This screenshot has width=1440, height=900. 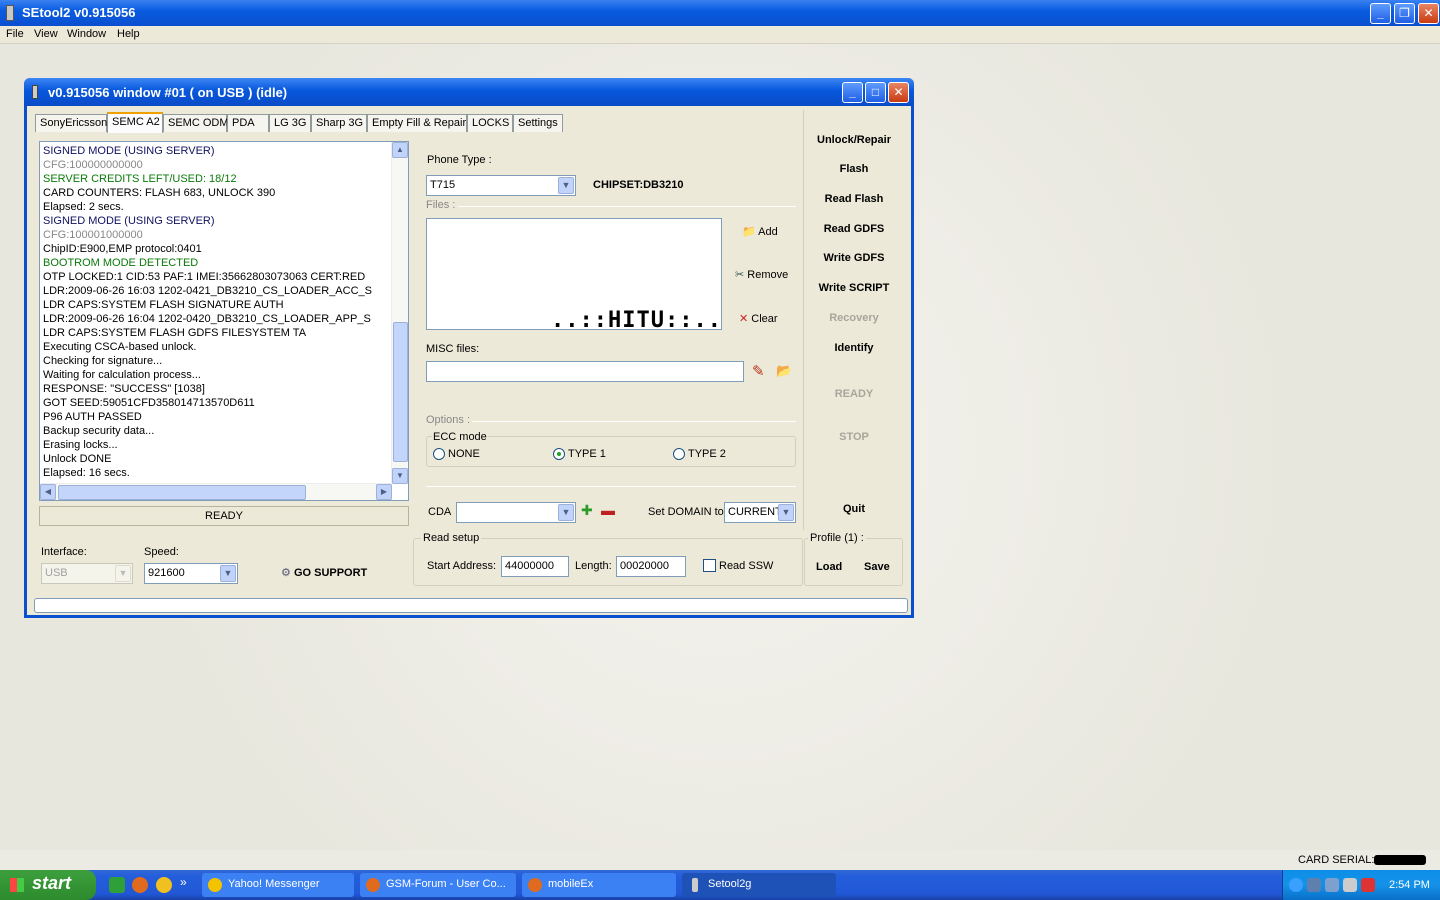 I want to click on add-button: 📁 Add, so click(x=760, y=231).